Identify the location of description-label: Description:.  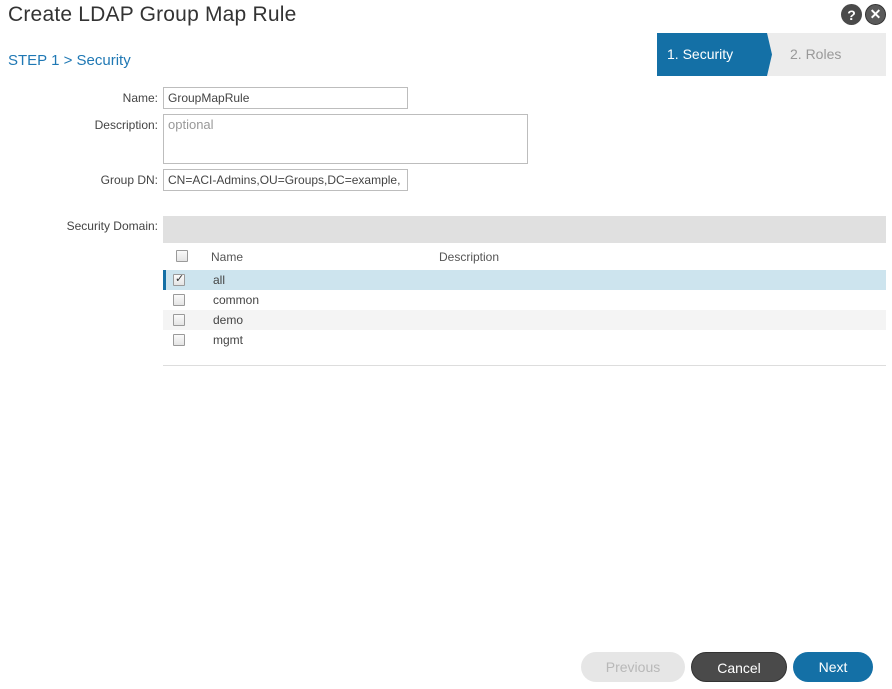
(126, 125).